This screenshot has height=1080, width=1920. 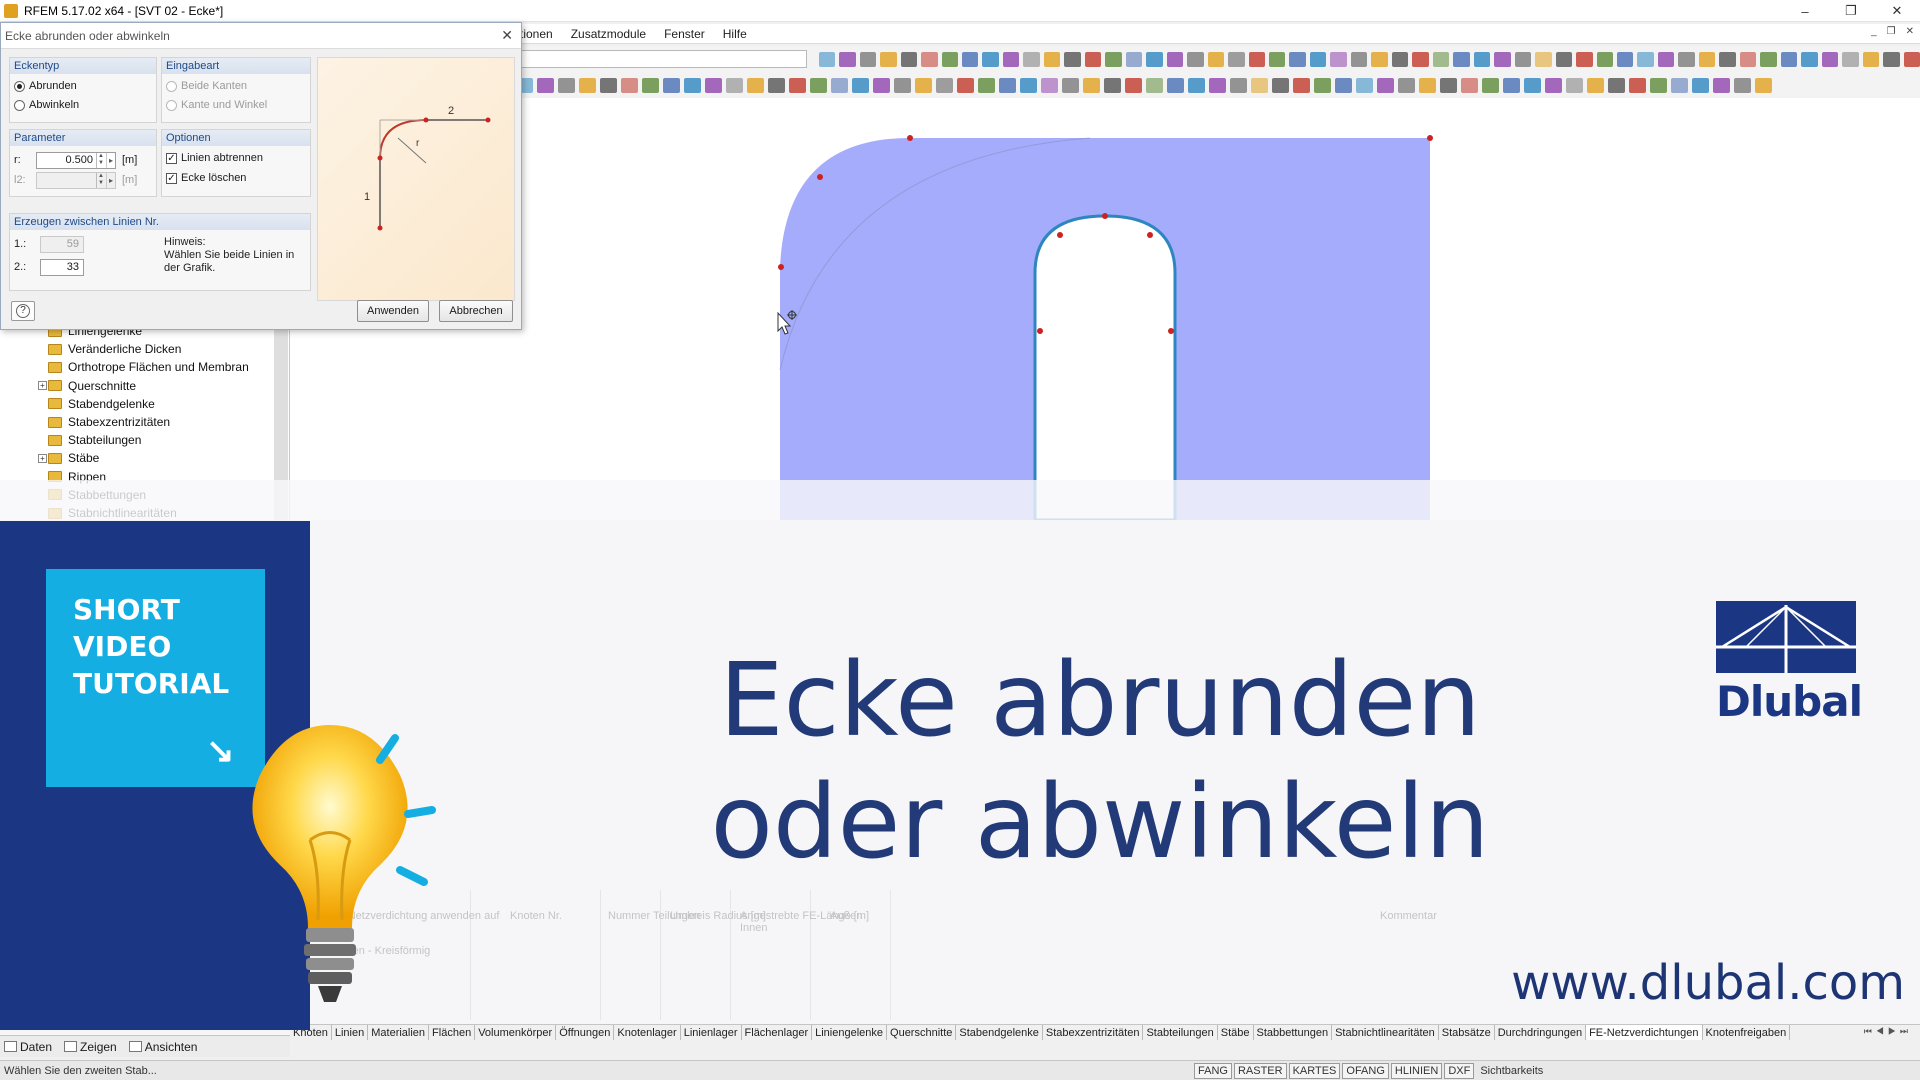 I want to click on table-tab: Durchdringungen, so click(x=1541, y=1032).